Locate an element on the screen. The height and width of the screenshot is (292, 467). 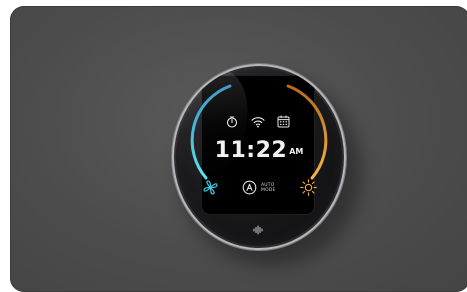
clock-ampm: AM is located at coordinates (296, 151).